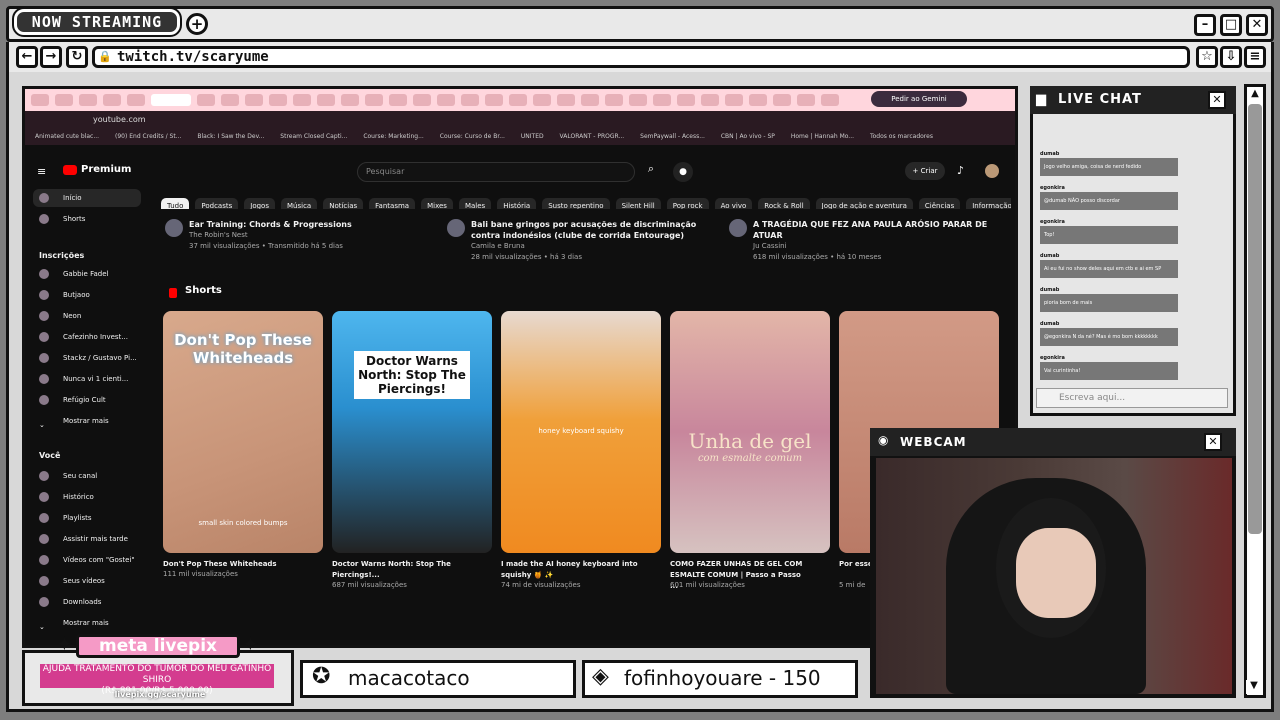  I want to click on gemini-button: Pedir ao Gemini, so click(919, 99).